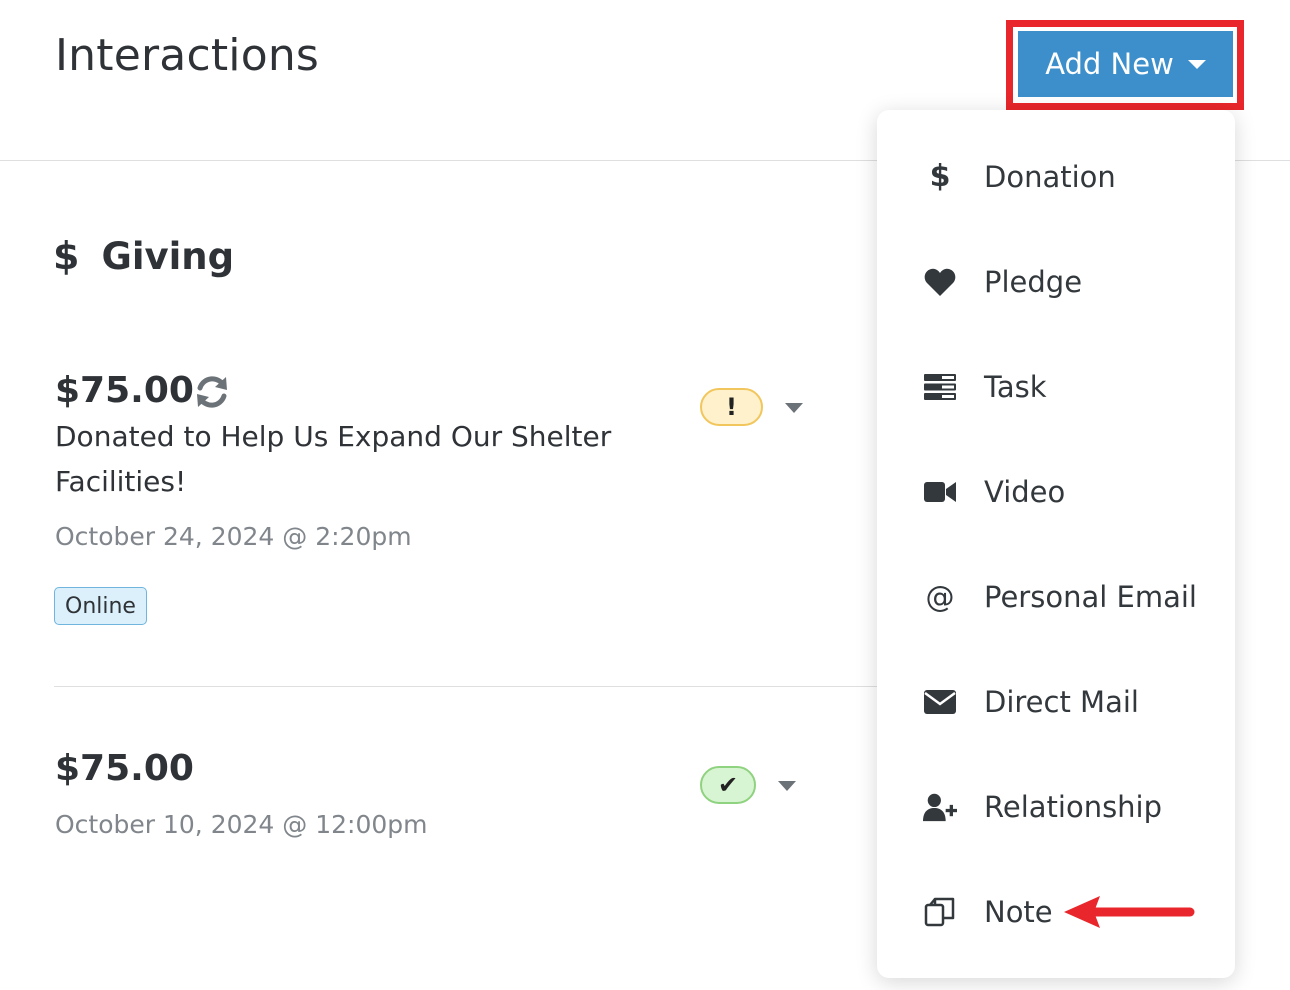 The image size is (1290, 990). Describe the element at coordinates (940, 807) in the screenshot. I see `user-plus-icon` at that location.